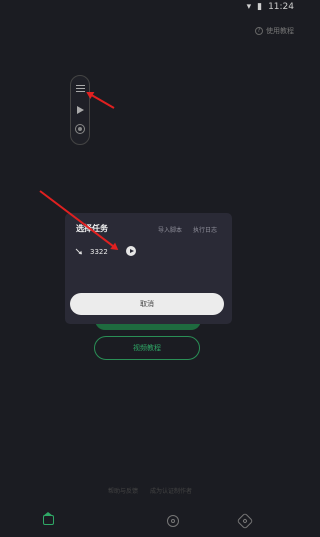 The height and width of the screenshot is (537, 320). Describe the element at coordinates (99, 252) in the screenshot. I see `task-name: 3322` at that location.